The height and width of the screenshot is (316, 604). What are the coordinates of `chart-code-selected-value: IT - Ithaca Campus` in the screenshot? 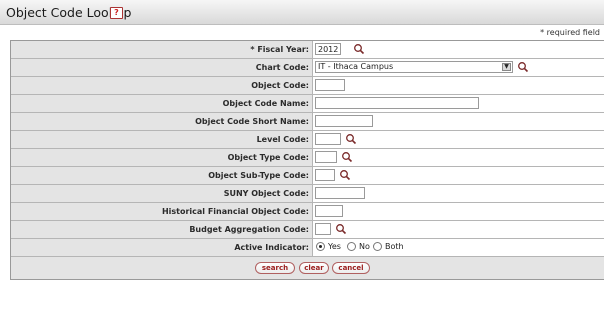 It's located at (356, 66).